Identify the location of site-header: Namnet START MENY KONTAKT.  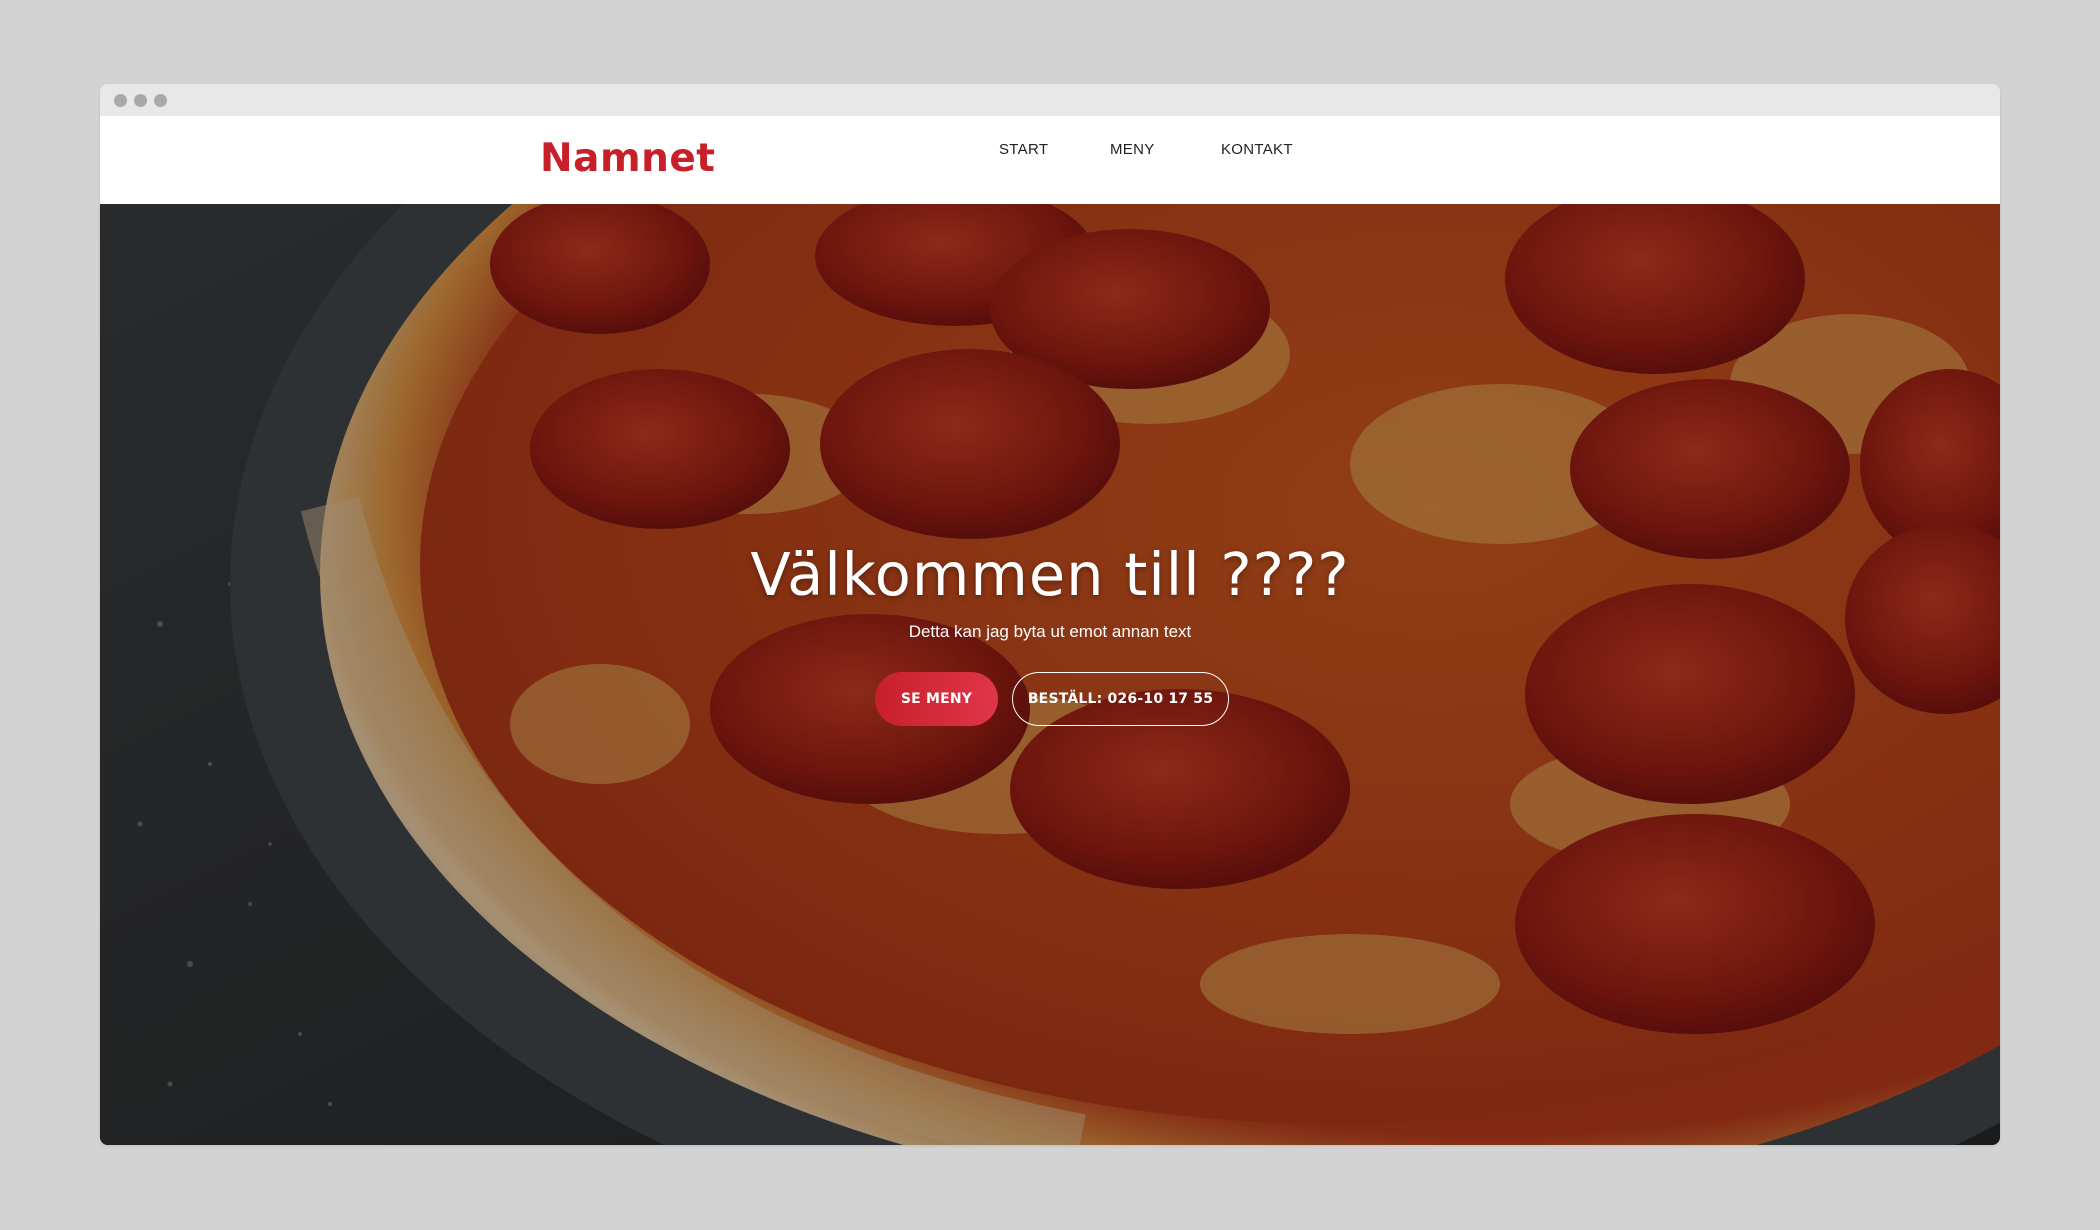
(1050, 160).